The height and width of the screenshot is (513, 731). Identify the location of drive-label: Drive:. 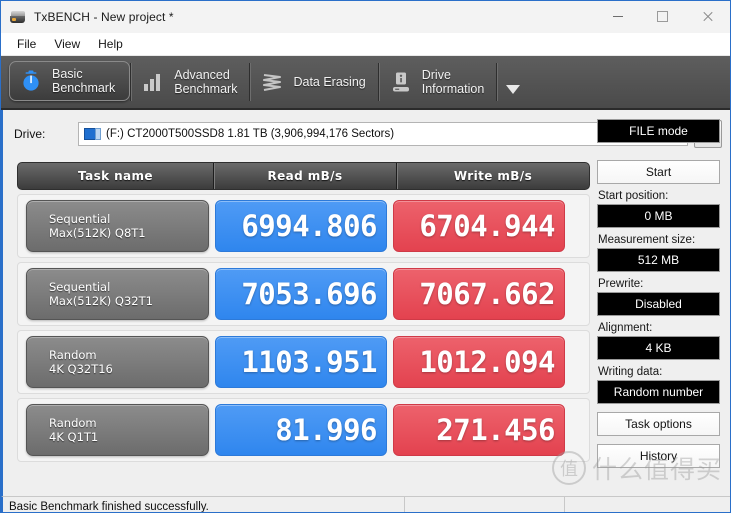
(30, 134).